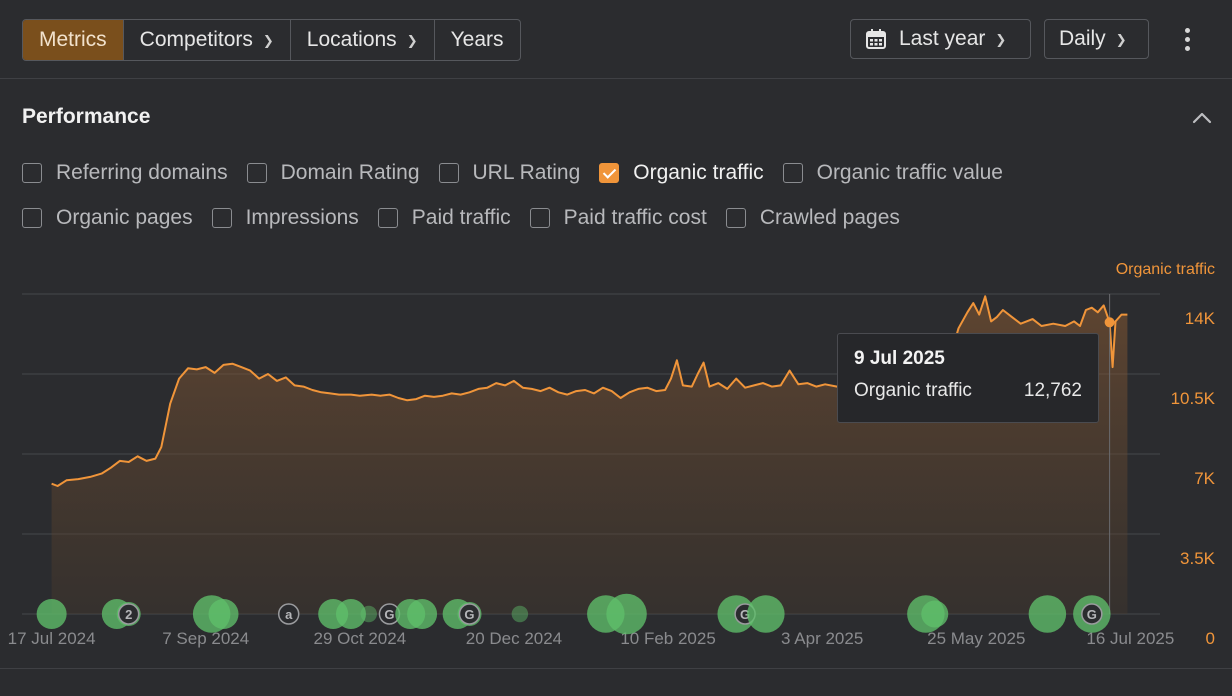  I want to click on tab-metrics-label: Metrics, so click(73, 39).